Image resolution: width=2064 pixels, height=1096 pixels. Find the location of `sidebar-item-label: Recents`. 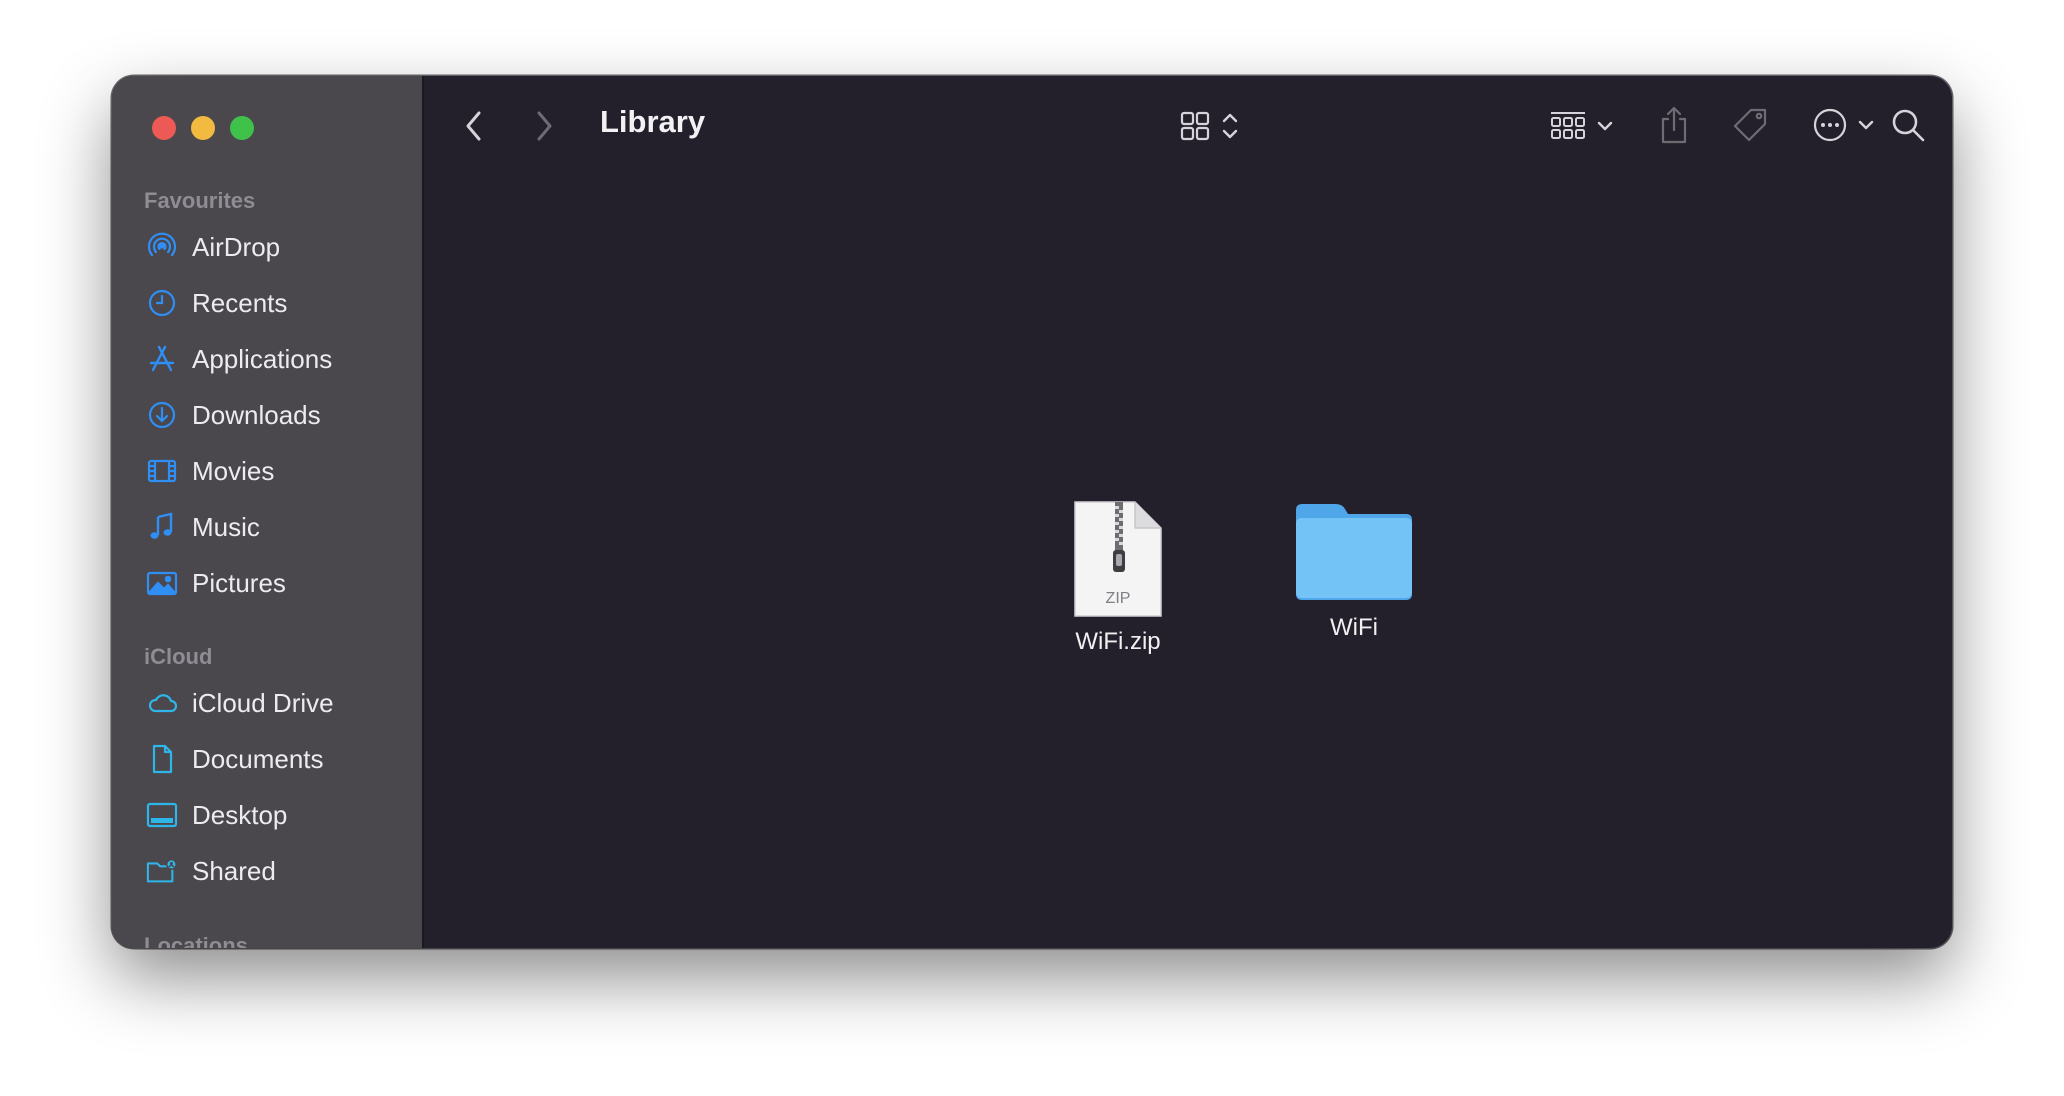

sidebar-item-label: Recents is located at coordinates (240, 302).